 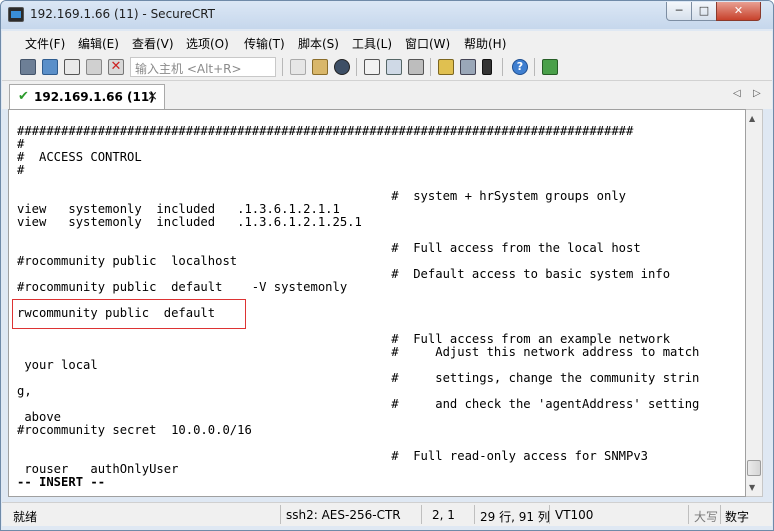 I want to click on tab-session: ✔ 192.169.1.66 (11) ×, so click(x=87, y=96).